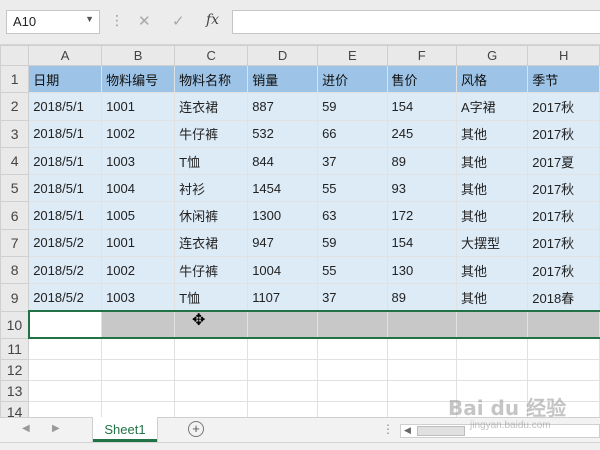 The width and height of the screenshot is (600, 450). Describe the element at coordinates (283, 106) in the screenshot. I see `grid-cell: 887` at that location.